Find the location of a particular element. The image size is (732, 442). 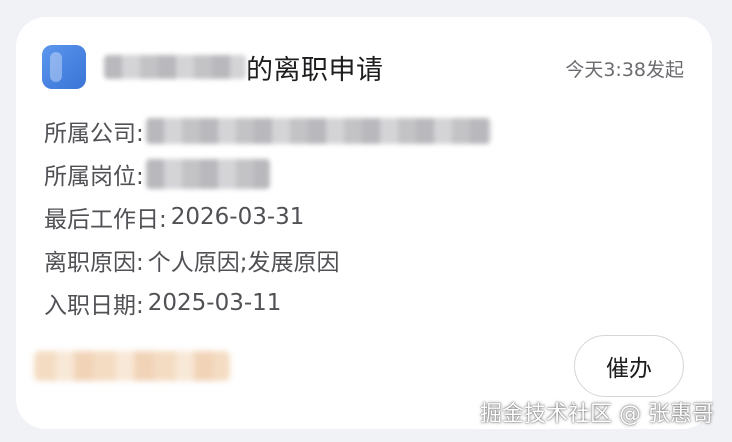

field-hire-date: 入职日期: 2025-03-11 is located at coordinates (267, 302).